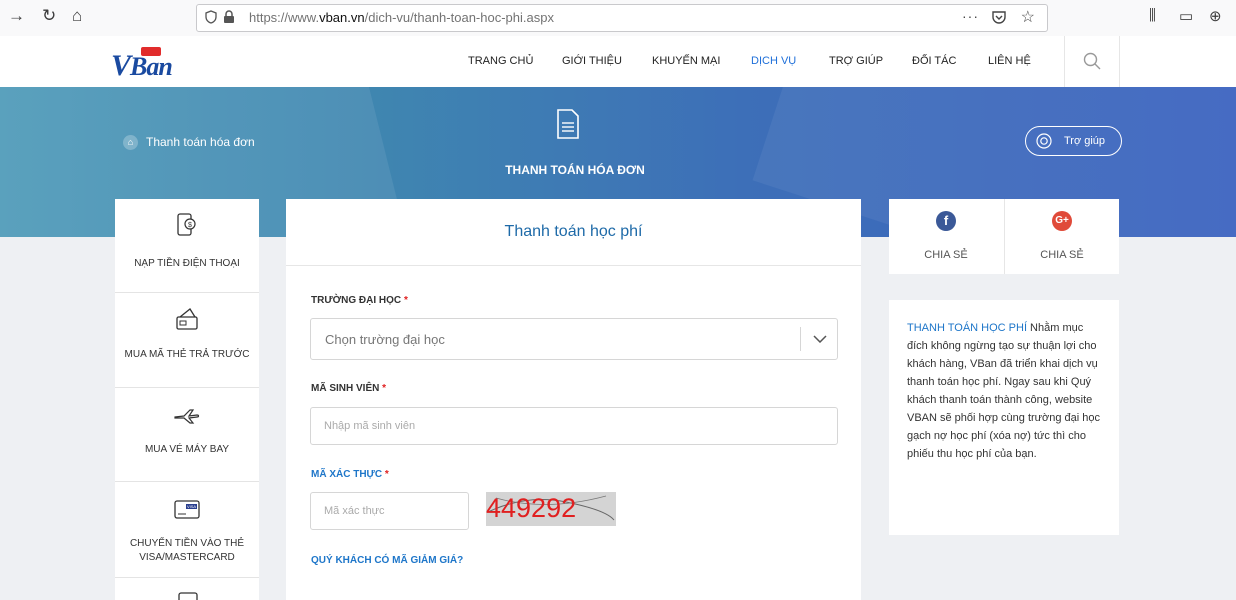 The width and height of the screenshot is (1236, 600). Describe the element at coordinates (387, 560) in the screenshot. I see `discount-code-link: QUÝ KHÁCH CÓ MÃ GIẢM GIÁ?` at that location.